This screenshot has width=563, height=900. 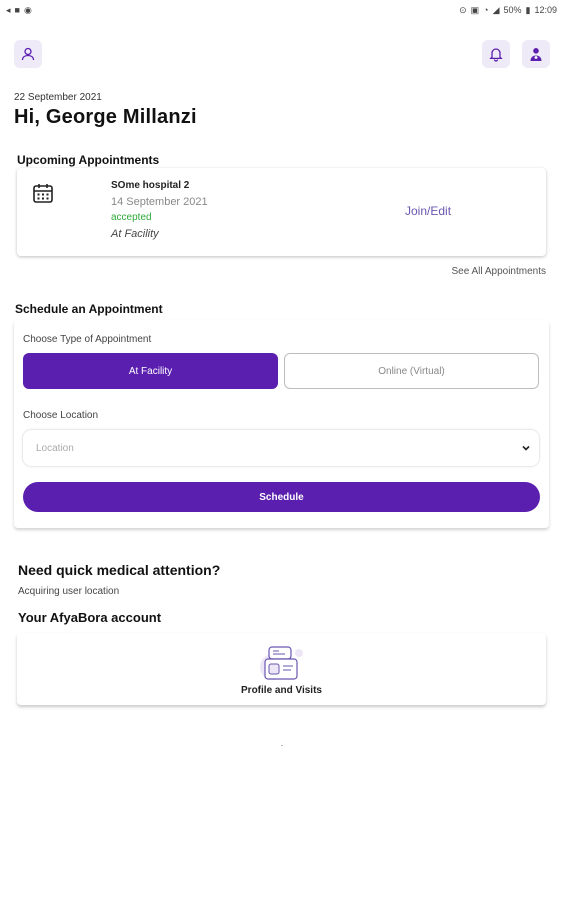 I want to click on chevron-down-icon, so click(x=526, y=448).